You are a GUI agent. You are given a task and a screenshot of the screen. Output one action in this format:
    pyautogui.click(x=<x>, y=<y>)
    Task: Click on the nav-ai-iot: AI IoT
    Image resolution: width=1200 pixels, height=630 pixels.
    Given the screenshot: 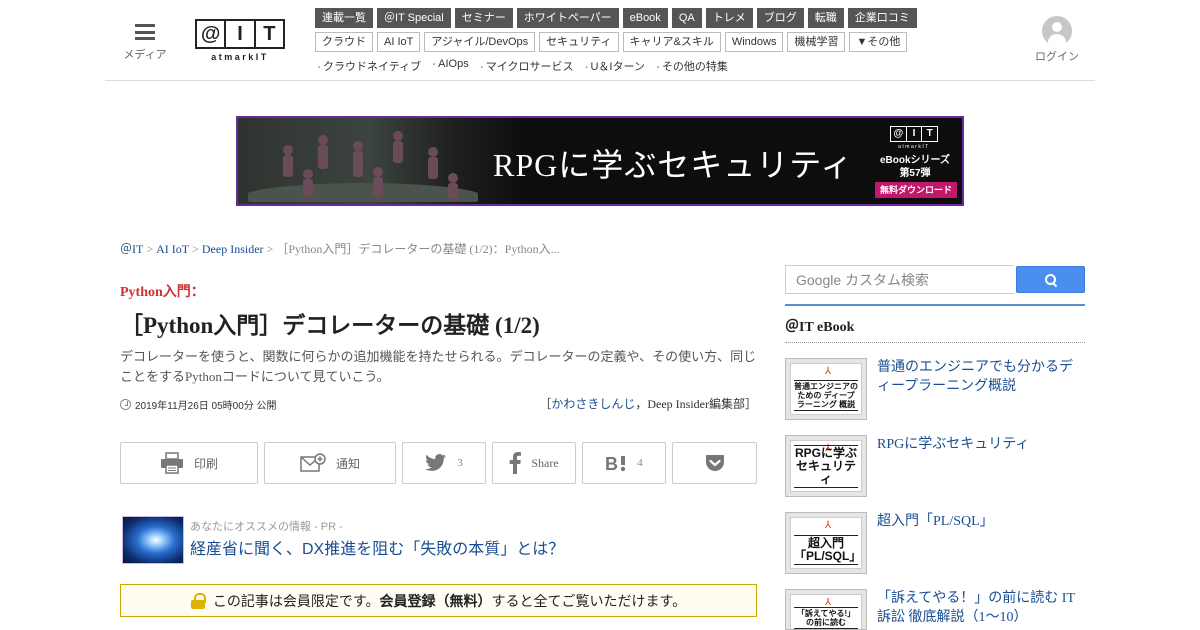 What is the action you would take?
    pyautogui.click(x=399, y=42)
    